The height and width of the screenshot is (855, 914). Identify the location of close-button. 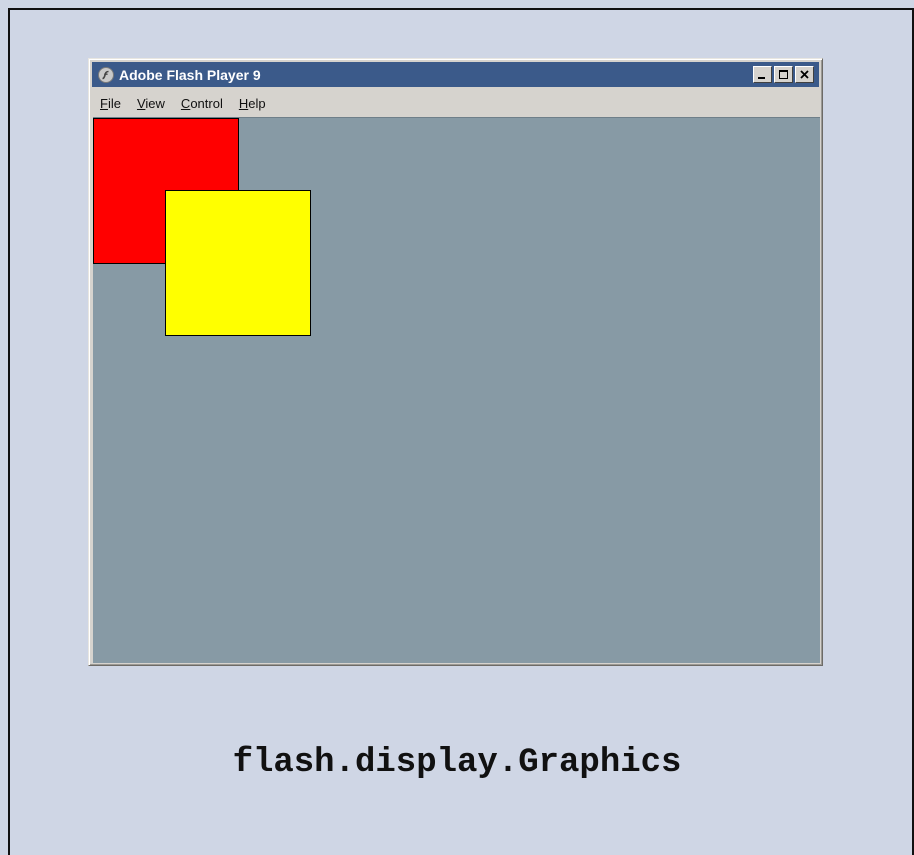
(804, 74).